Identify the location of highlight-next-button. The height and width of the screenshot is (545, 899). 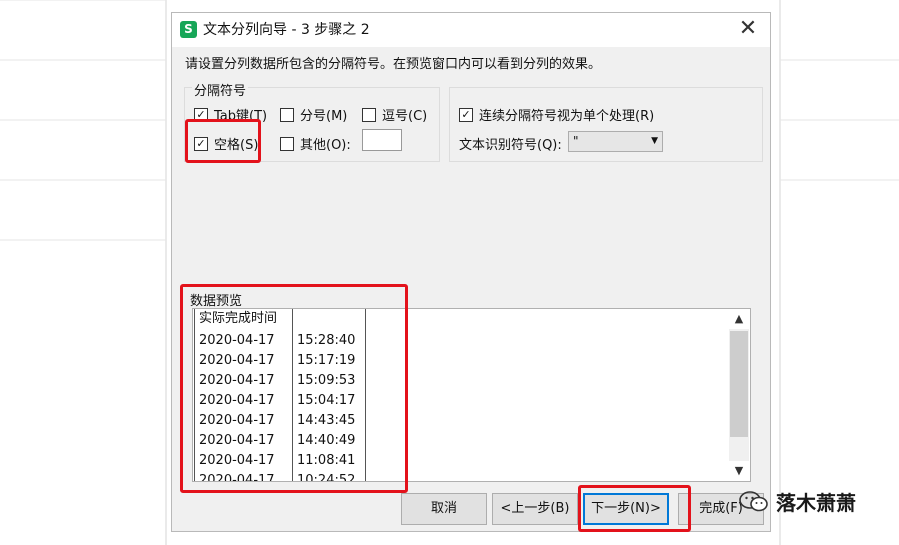
(634, 508).